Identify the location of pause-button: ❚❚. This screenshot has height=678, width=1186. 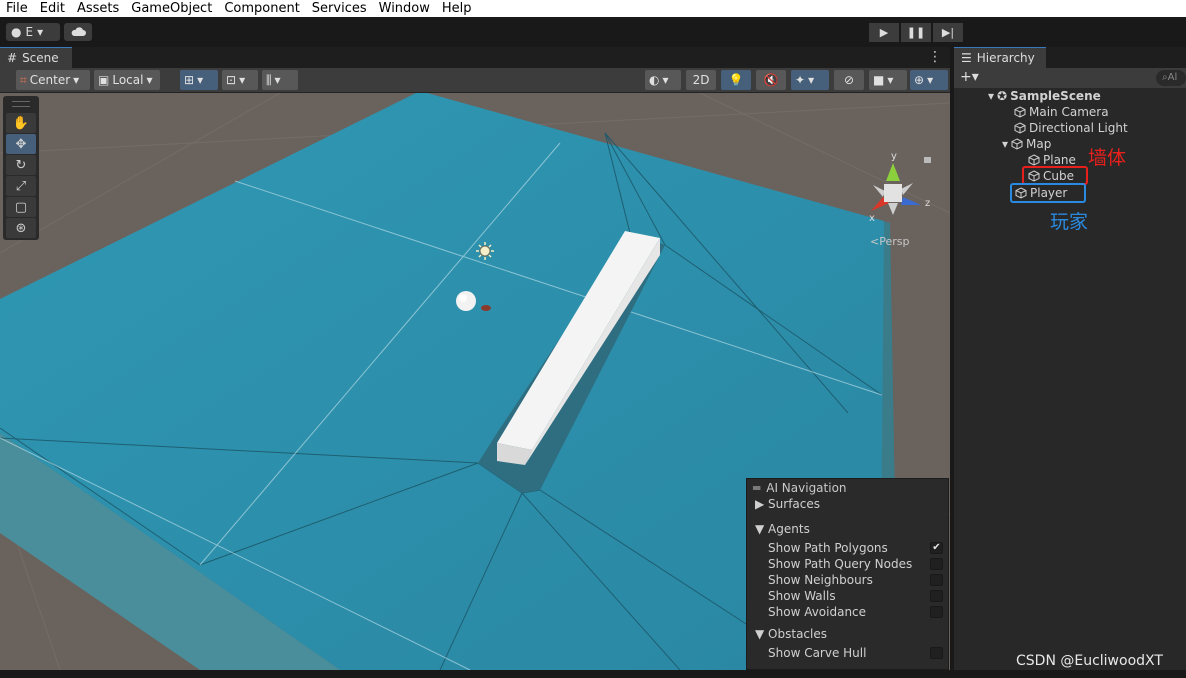
(916, 32).